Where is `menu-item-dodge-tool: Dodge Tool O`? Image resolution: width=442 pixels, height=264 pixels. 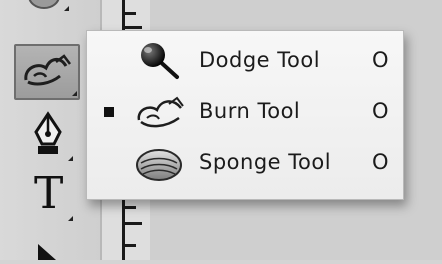 menu-item-dodge-tool: Dodge Tool O is located at coordinates (245, 61).